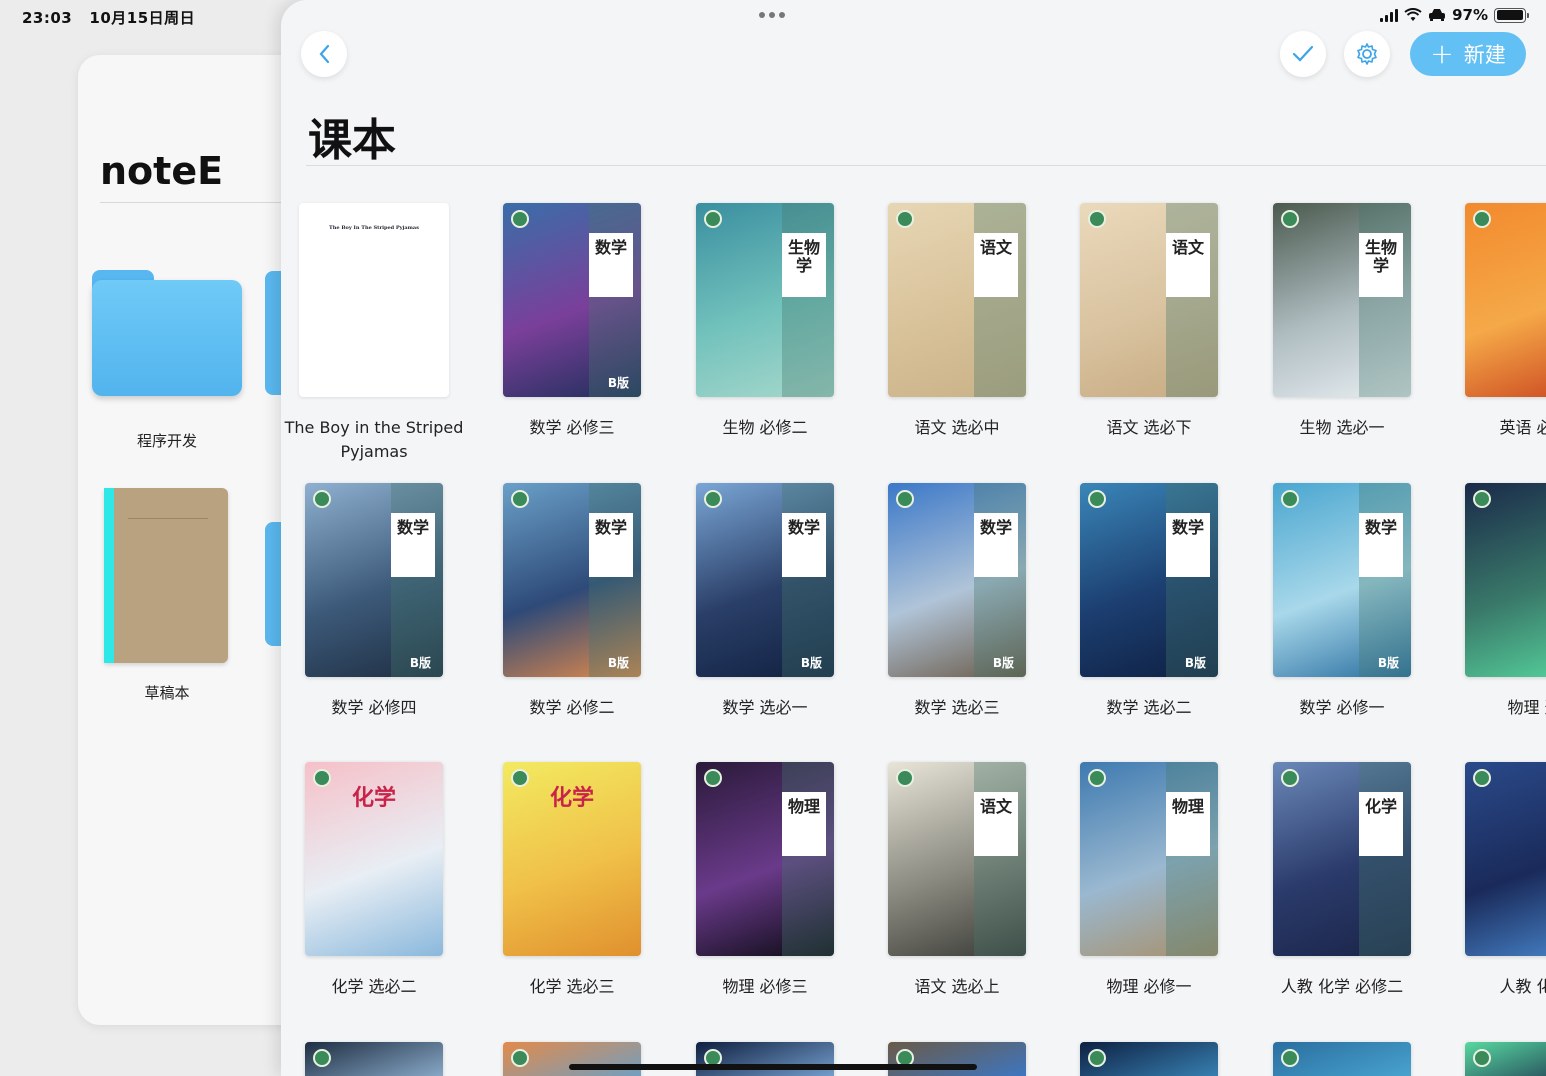  I want to click on book-title: 化学 选必三, so click(572, 987).